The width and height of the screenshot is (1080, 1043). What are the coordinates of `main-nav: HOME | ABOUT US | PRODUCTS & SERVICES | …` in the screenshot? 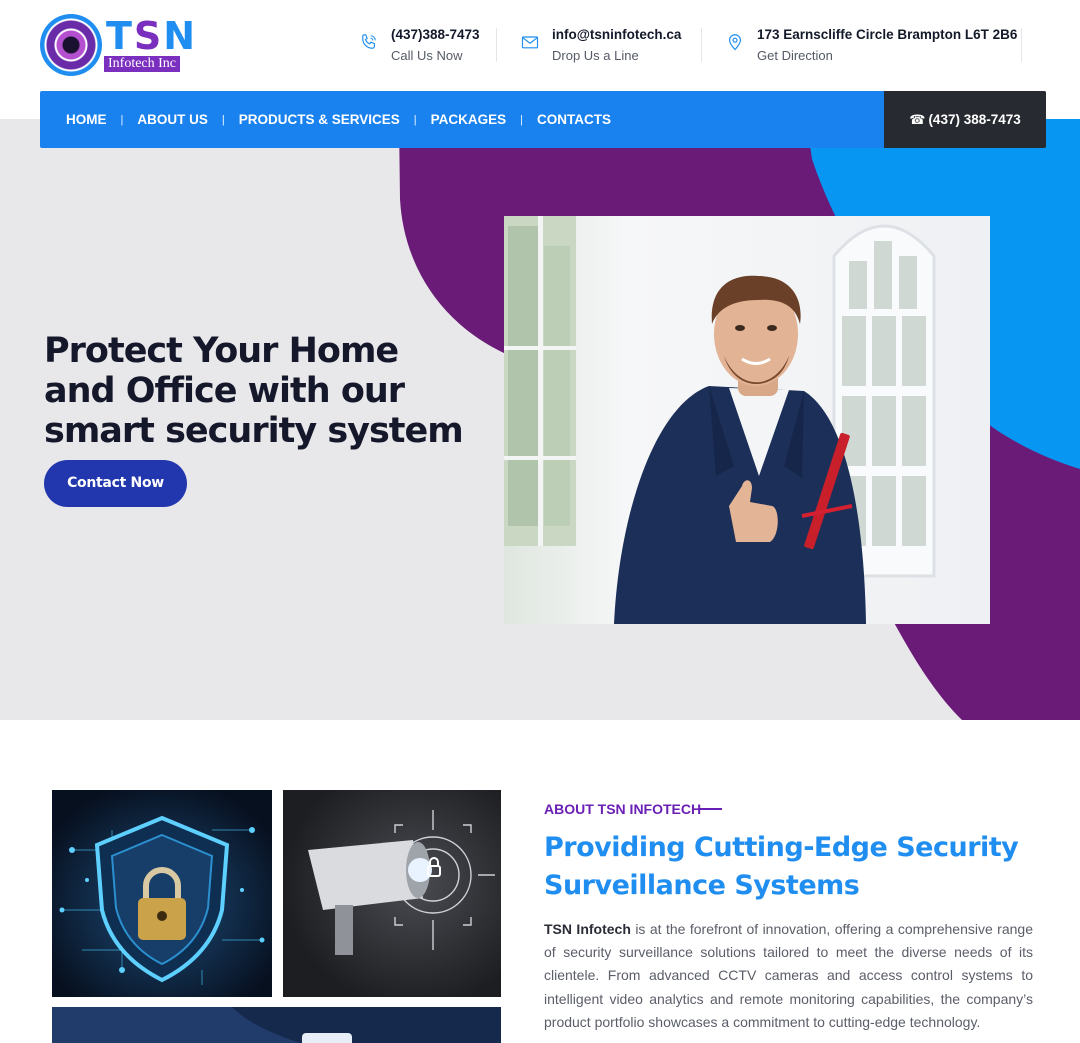 It's located at (543, 119).